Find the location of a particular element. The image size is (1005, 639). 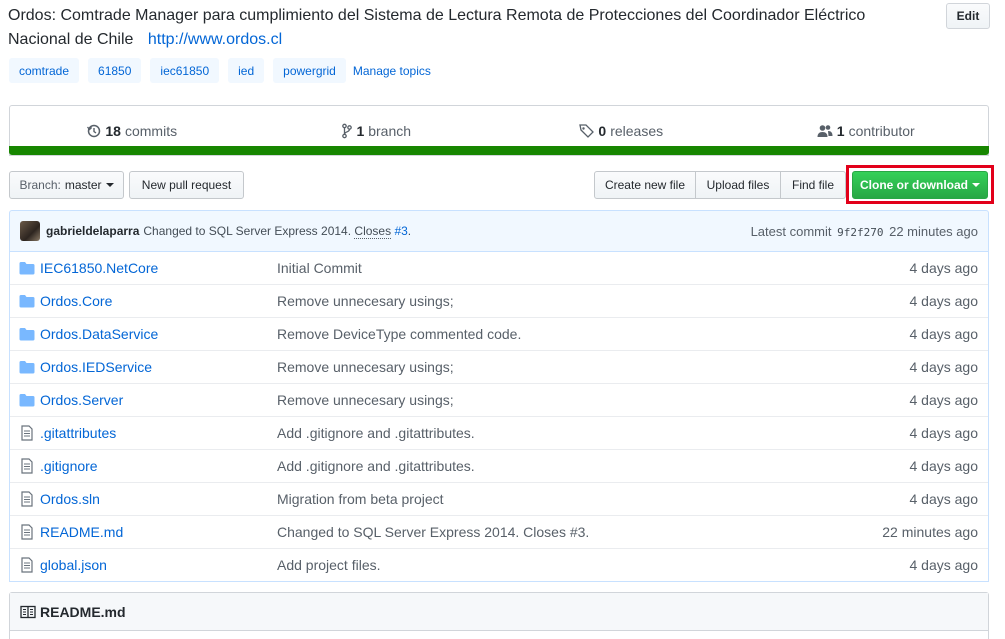

file-name-link: Ordos.IEDService is located at coordinates (158, 367).